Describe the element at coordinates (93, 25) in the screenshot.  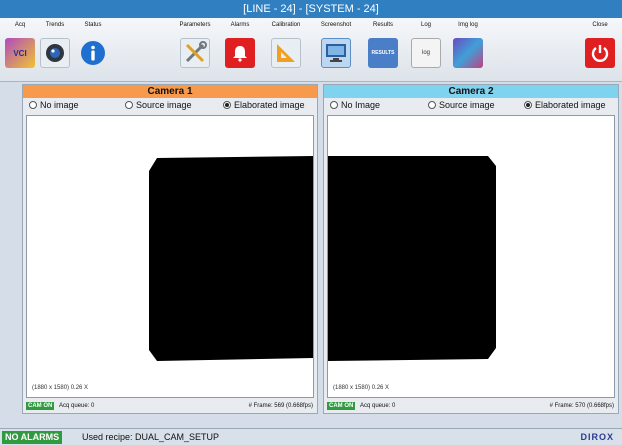
I see `status-label: Status` at that location.